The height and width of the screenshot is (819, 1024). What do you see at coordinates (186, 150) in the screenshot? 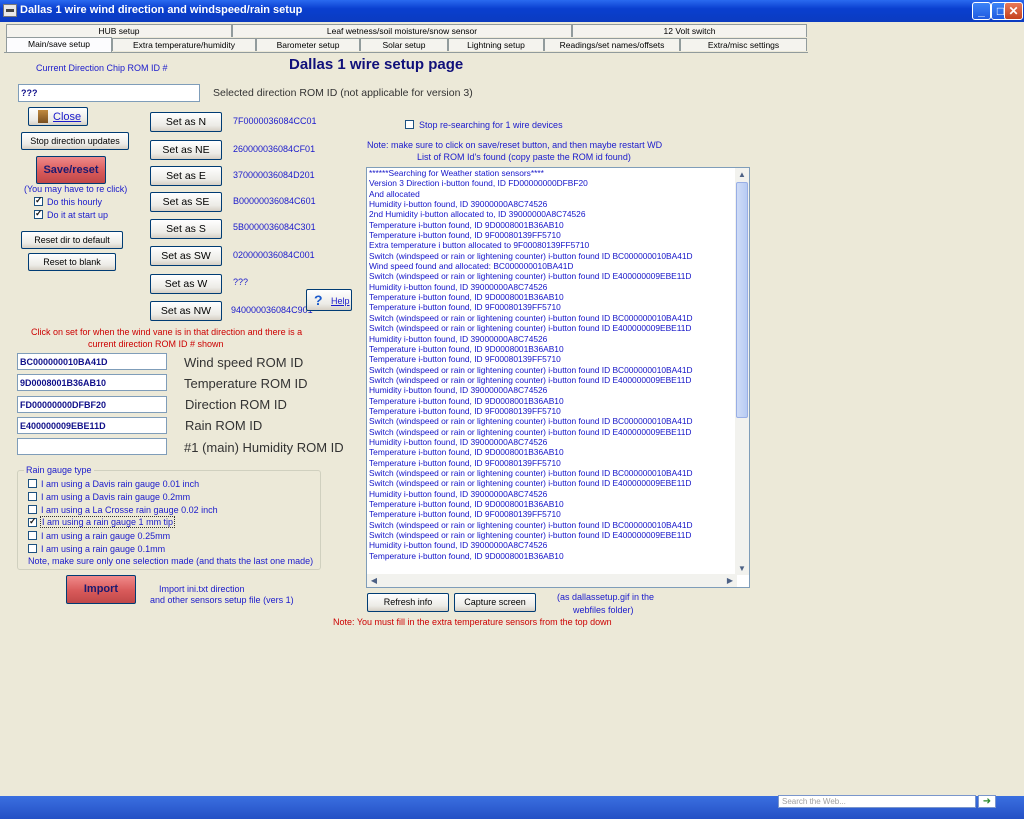
I see `set-ne-button: Set as NE` at bounding box center [186, 150].